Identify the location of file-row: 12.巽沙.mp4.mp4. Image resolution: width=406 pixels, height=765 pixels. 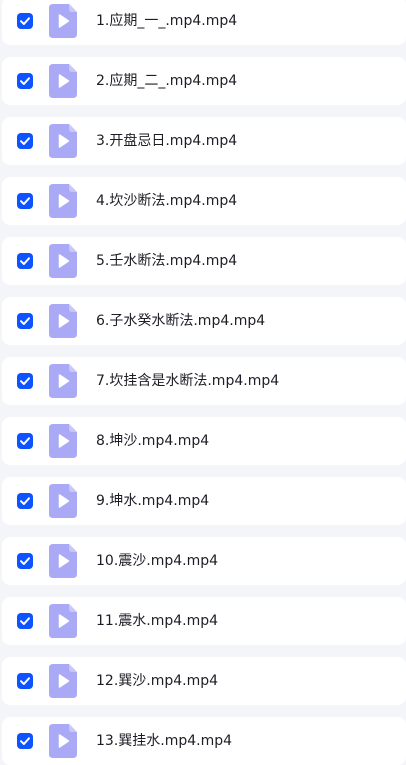
(204, 681).